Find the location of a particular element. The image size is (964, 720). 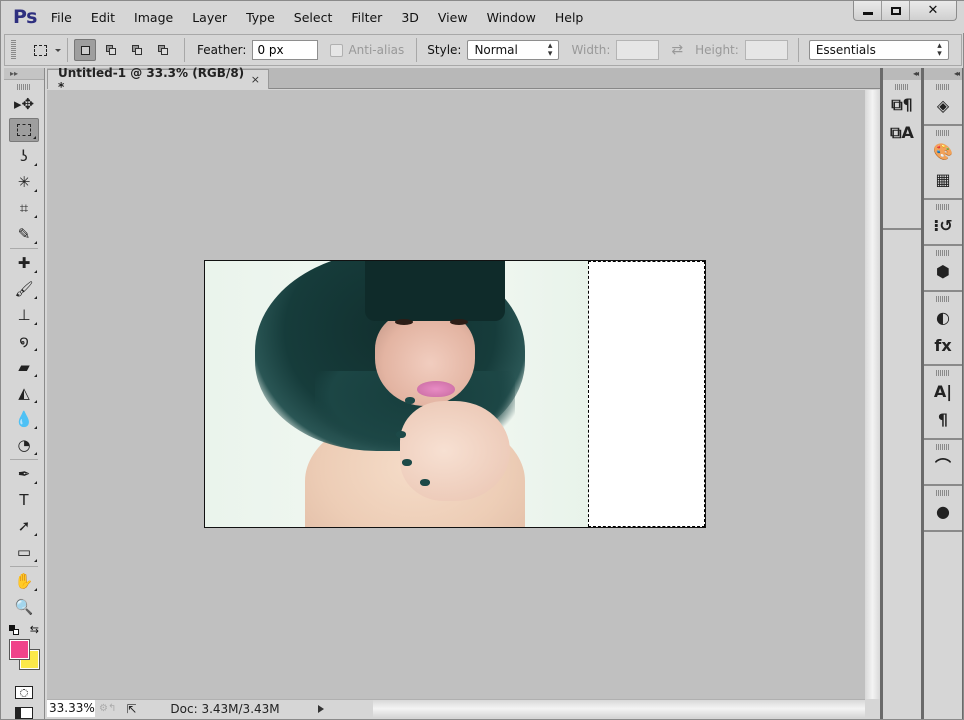

horizontal-scrollbar is located at coordinates (619, 708).